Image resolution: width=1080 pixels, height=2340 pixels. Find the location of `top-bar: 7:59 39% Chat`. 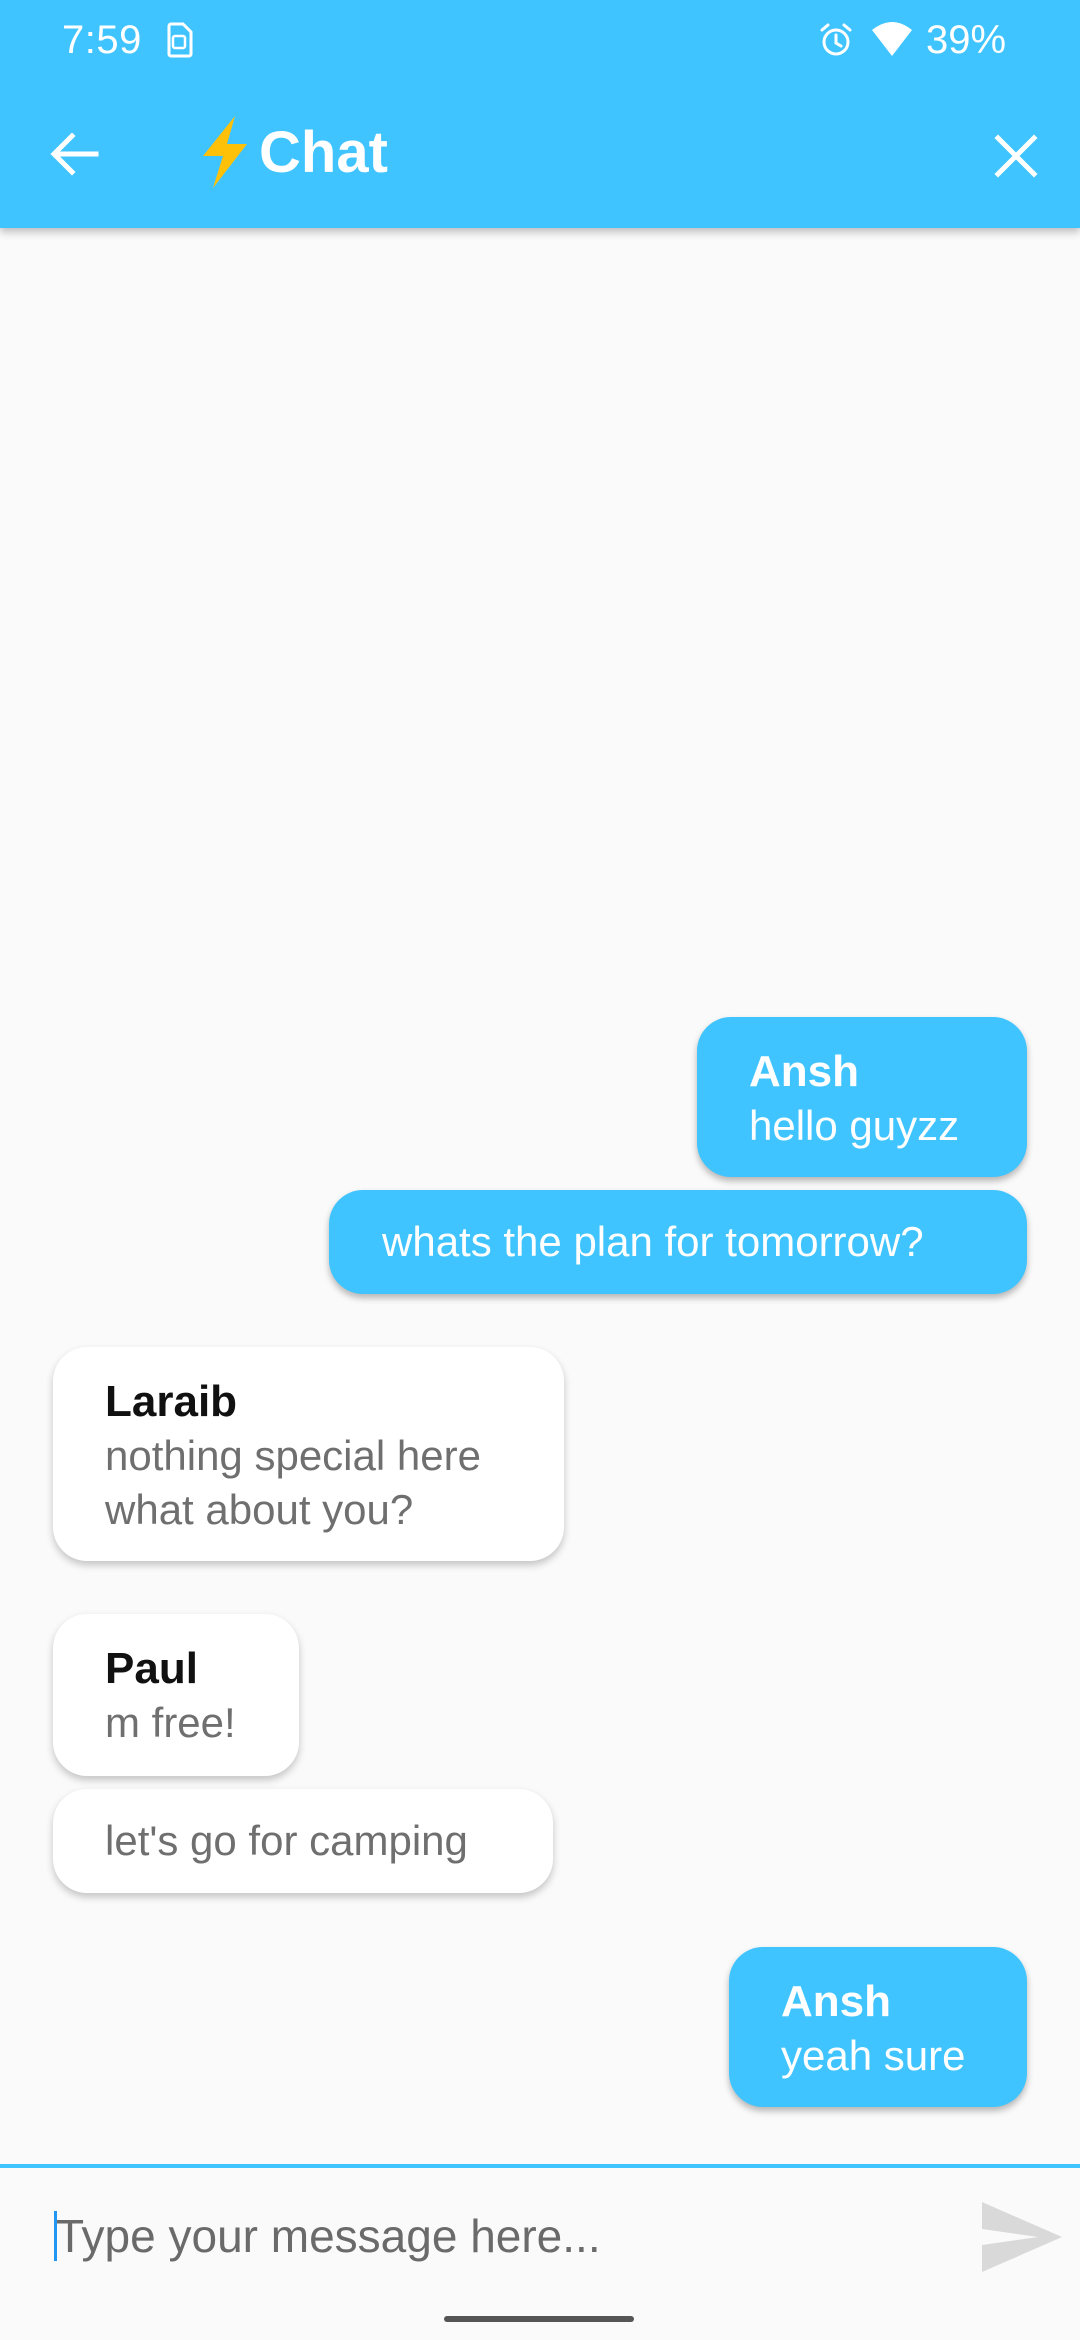

top-bar: 7:59 39% Chat is located at coordinates (540, 114).